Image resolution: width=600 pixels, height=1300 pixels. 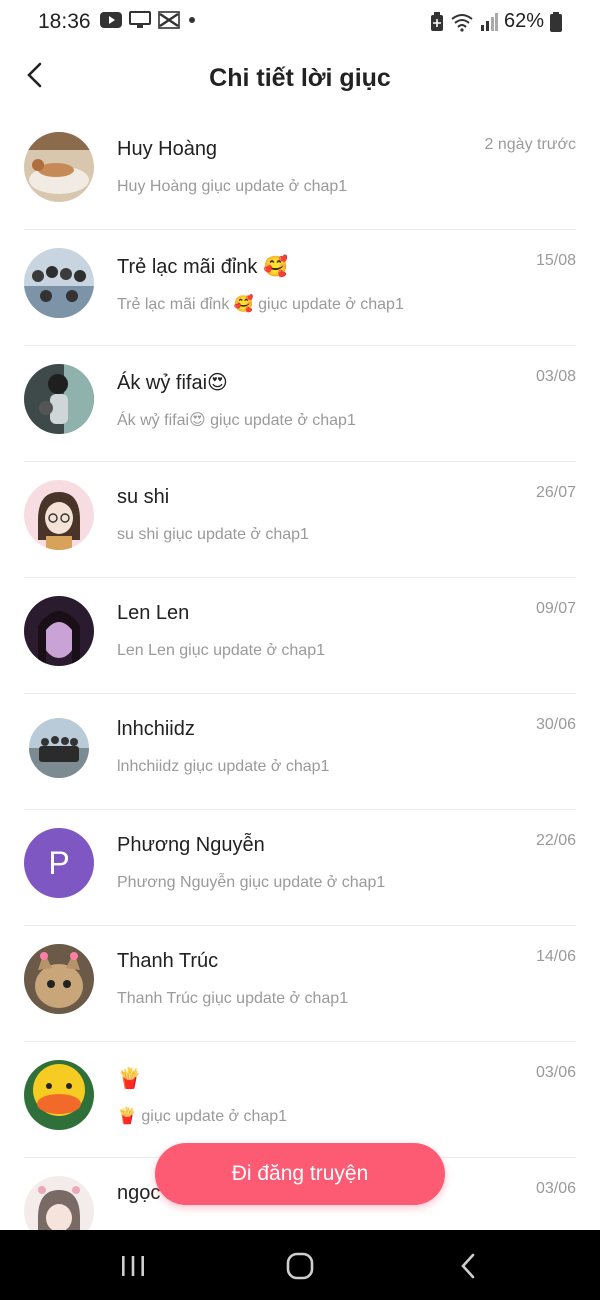 What do you see at coordinates (523, 21) in the screenshot?
I see `battery-percent: 62%` at bounding box center [523, 21].